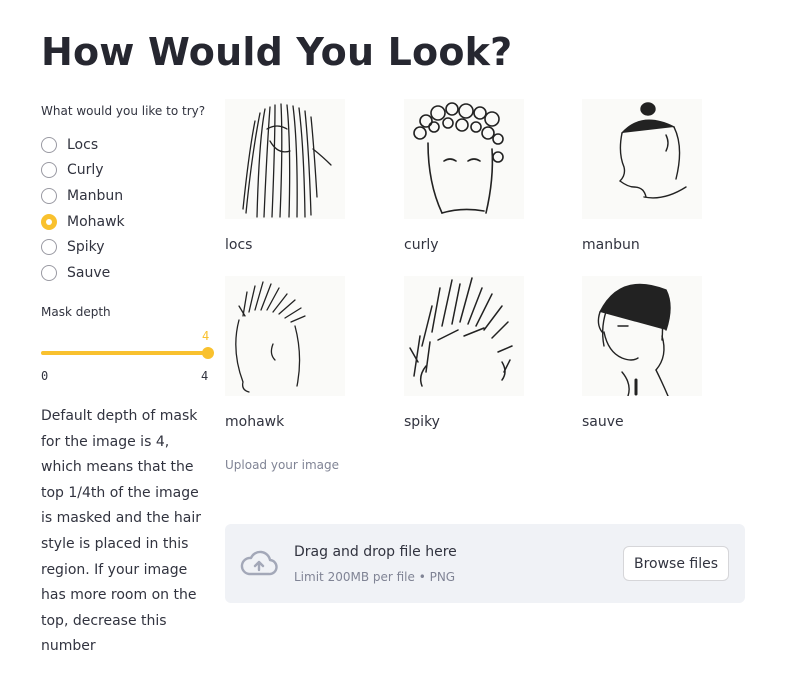  Describe the element at coordinates (89, 272) in the screenshot. I see `radio-option-label: Sauve` at that location.